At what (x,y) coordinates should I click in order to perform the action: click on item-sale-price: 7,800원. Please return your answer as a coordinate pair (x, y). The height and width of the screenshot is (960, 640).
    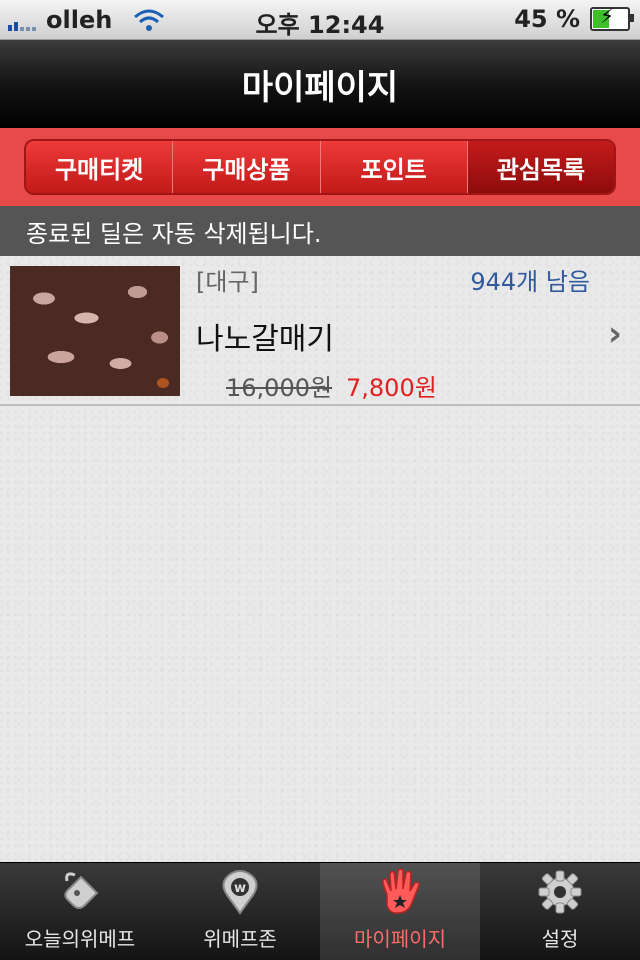
    Looking at the image, I should click on (391, 388).